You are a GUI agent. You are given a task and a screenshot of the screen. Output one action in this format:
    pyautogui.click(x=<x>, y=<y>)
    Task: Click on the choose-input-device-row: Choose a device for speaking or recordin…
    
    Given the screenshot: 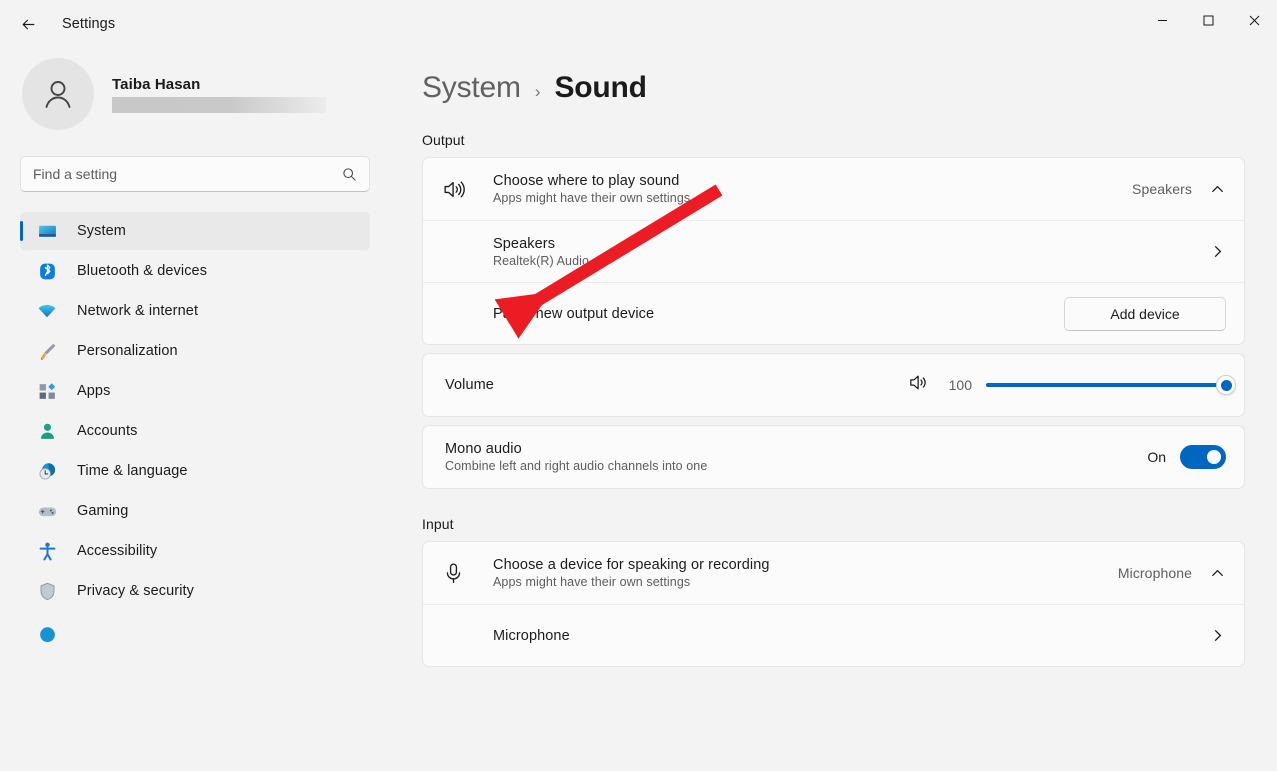 What is the action you would take?
    pyautogui.click(x=833, y=573)
    